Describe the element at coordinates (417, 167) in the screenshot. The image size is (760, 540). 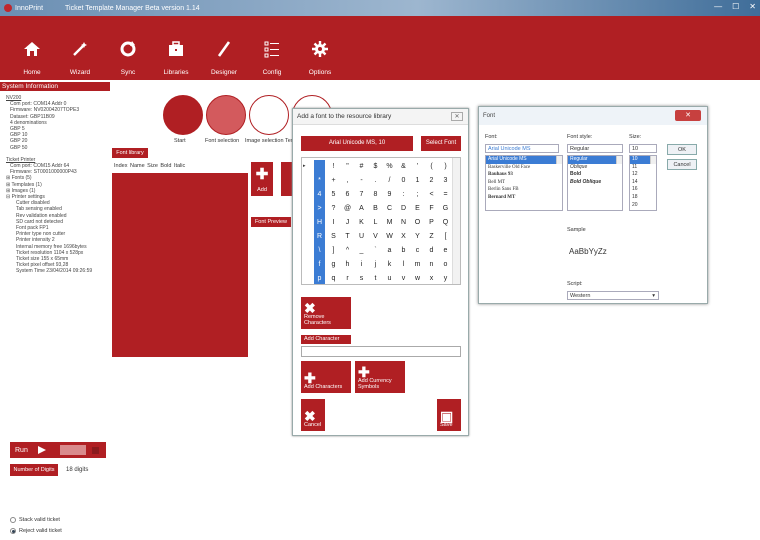
I see `character-cell: '` at that location.